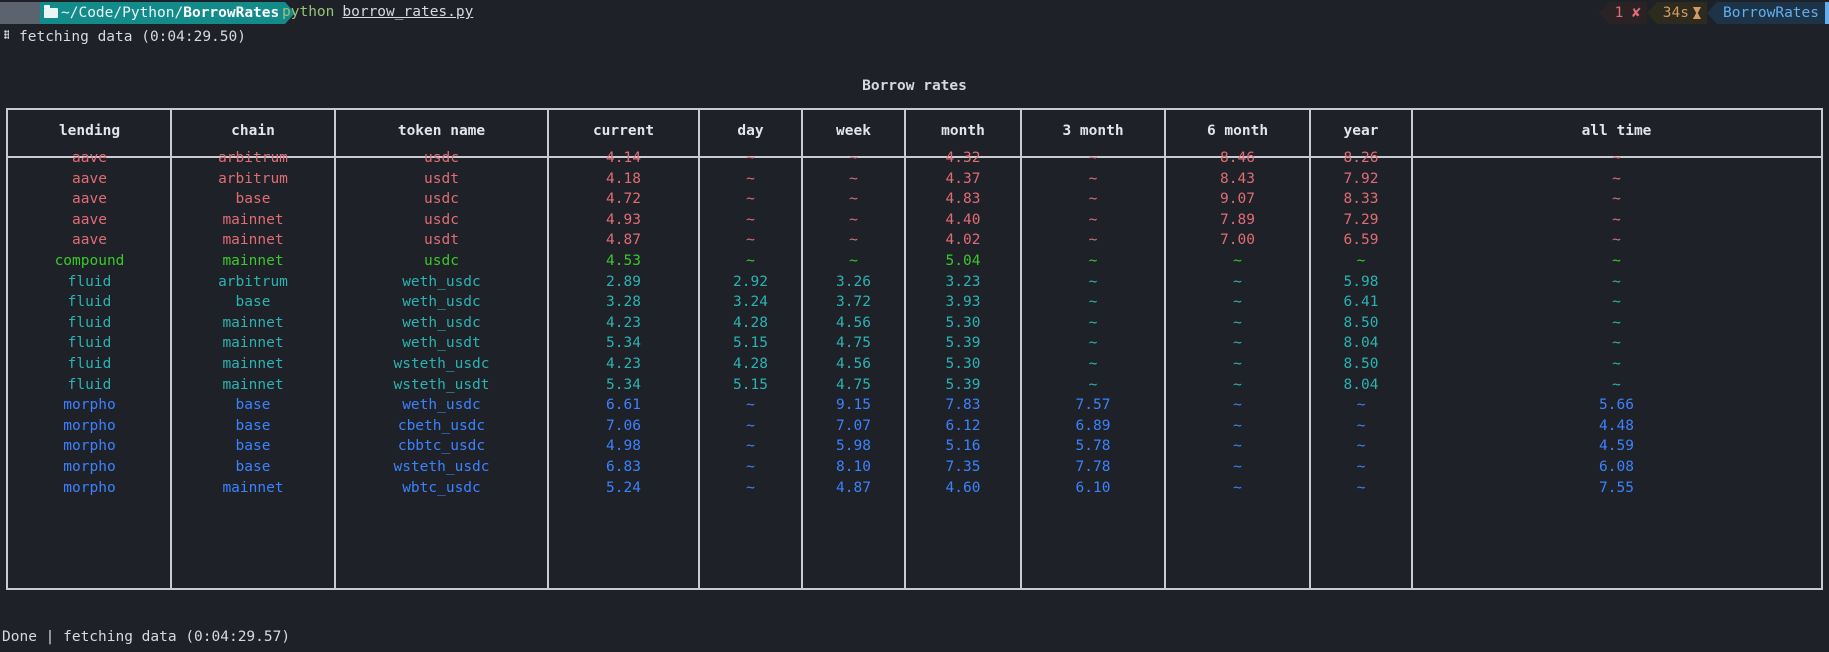 The image size is (1829, 652). I want to click on table-cell: 8.04, so click(1361, 343).